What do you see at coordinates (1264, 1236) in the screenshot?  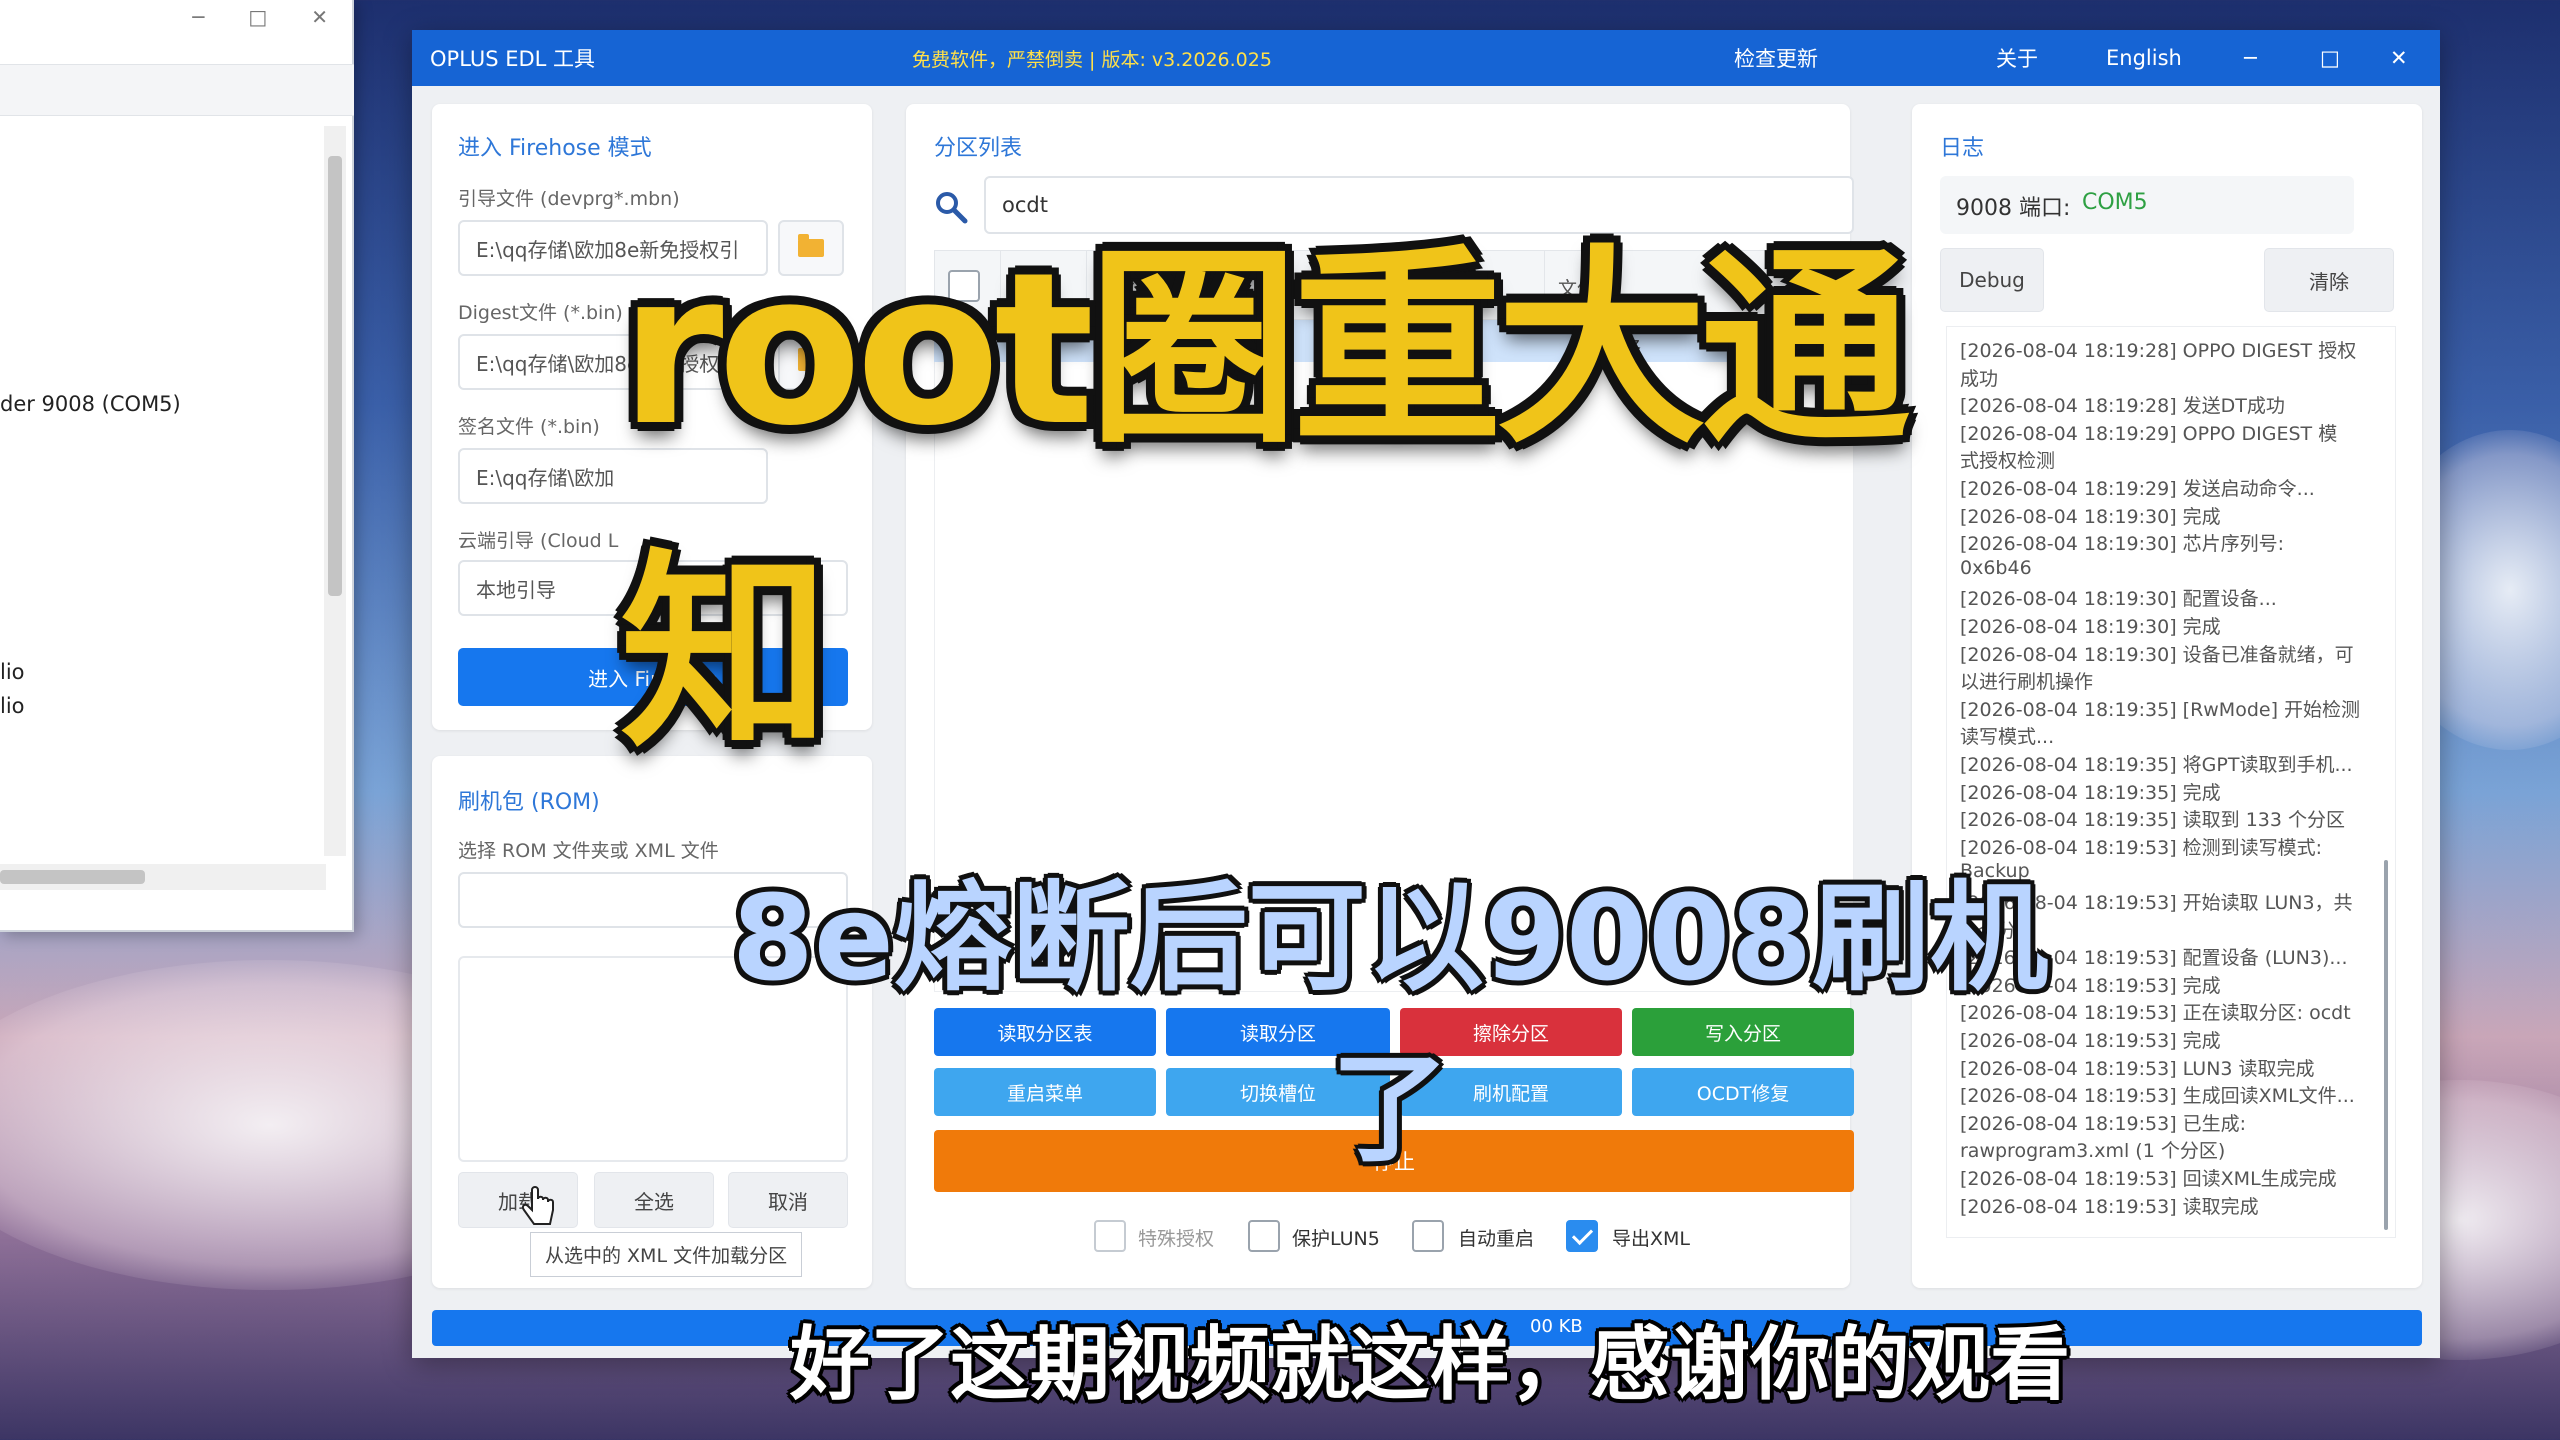 I see `protect-lun5-checkbox` at bounding box center [1264, 1236].